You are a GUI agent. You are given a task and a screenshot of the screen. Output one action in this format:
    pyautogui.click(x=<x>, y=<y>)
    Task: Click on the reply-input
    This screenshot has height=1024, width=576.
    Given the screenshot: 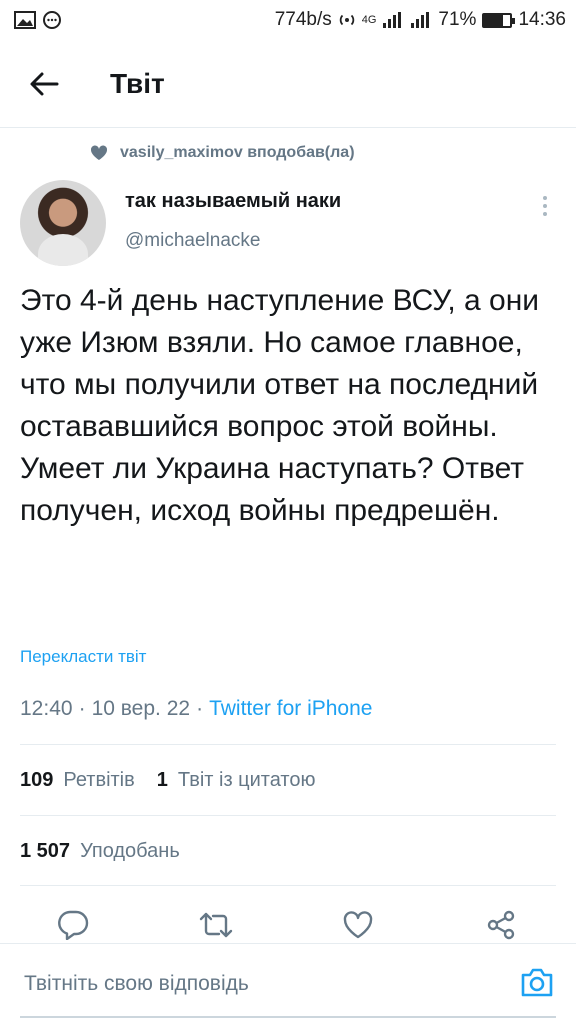 What is the action you would take?
    pyautogui.click(x=234, y=984)
    